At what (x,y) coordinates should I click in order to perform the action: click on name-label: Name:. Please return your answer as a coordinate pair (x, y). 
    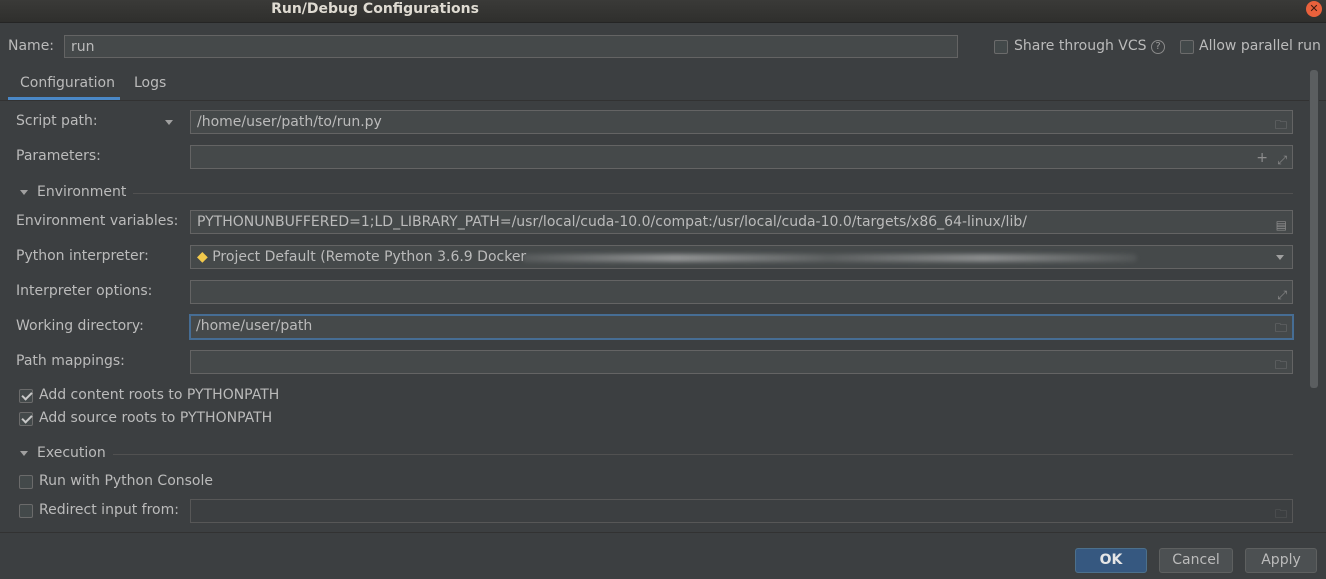
    Looking at the image, I should click on (31, 46).